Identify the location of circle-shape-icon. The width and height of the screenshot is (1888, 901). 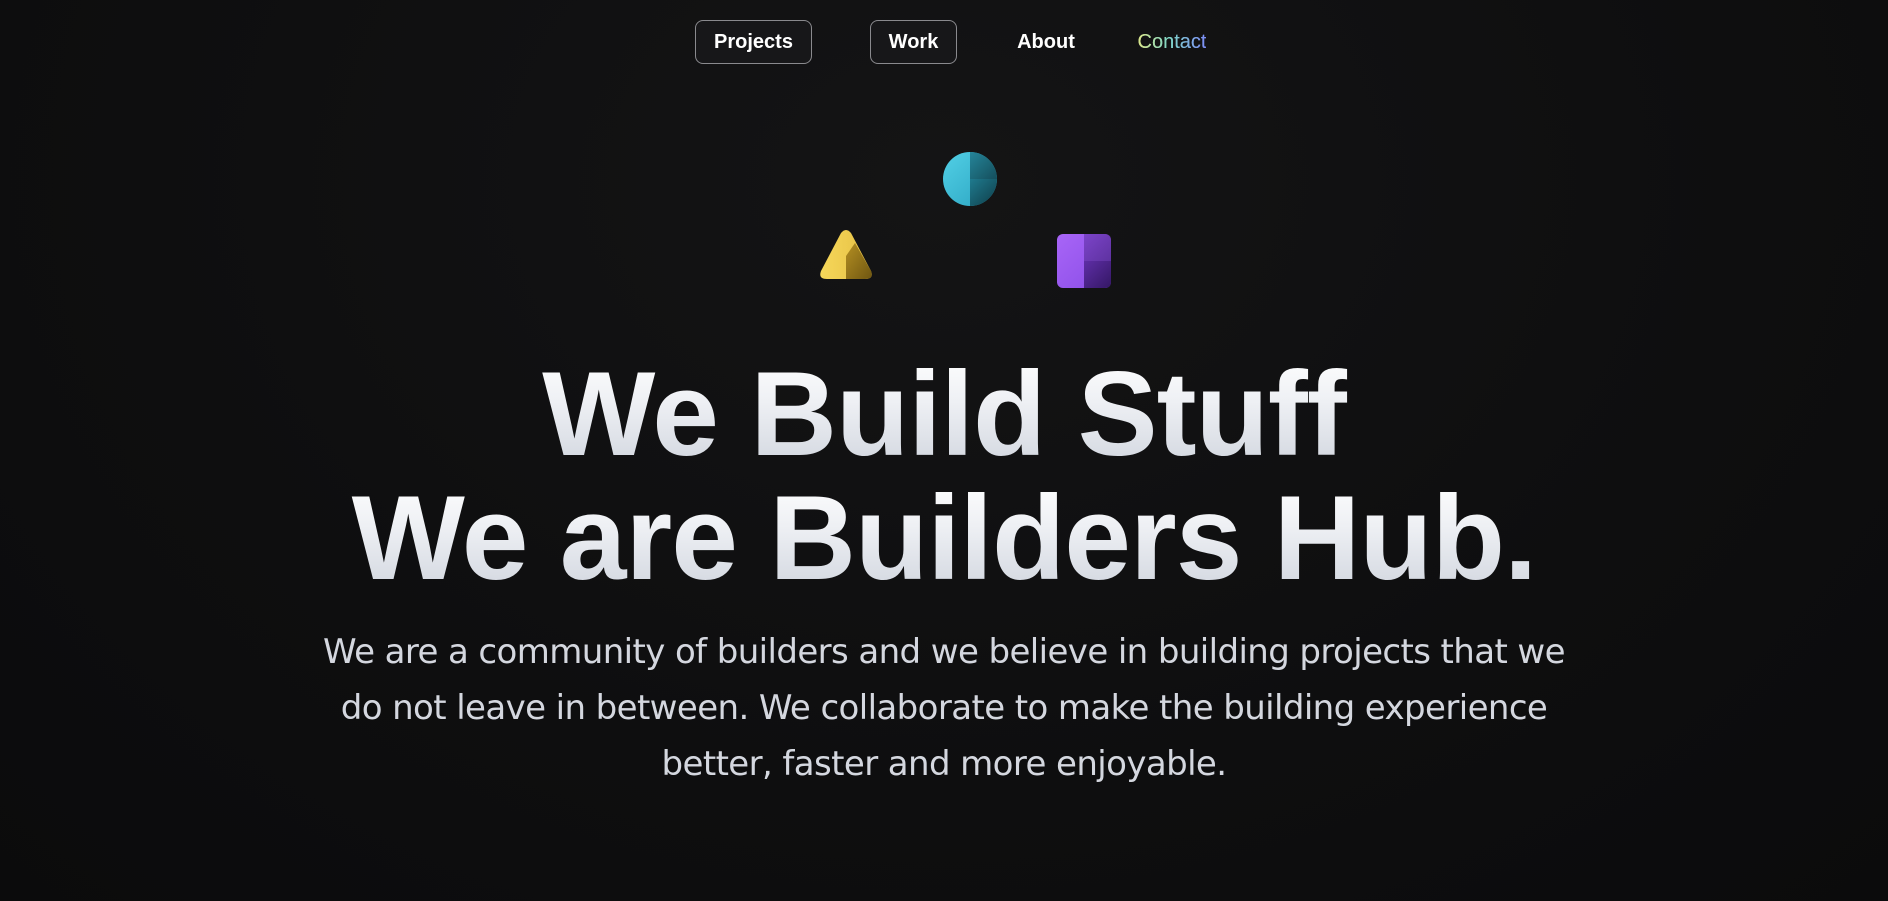
(970, 179).